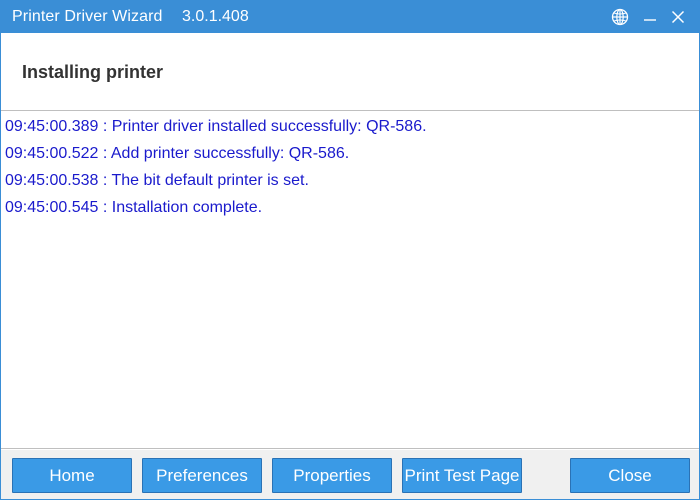 This screenshot has height=500, width=700. I want to click on preferences-button: Preferences, so click(202, 475).